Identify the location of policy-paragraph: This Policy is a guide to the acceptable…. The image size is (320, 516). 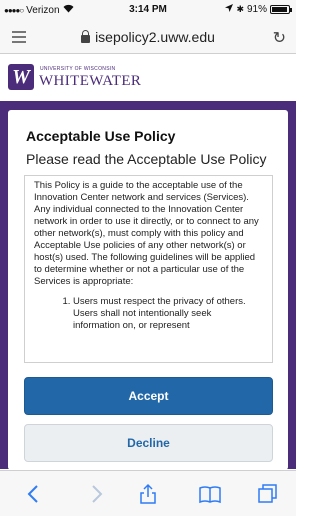
(146, 233).